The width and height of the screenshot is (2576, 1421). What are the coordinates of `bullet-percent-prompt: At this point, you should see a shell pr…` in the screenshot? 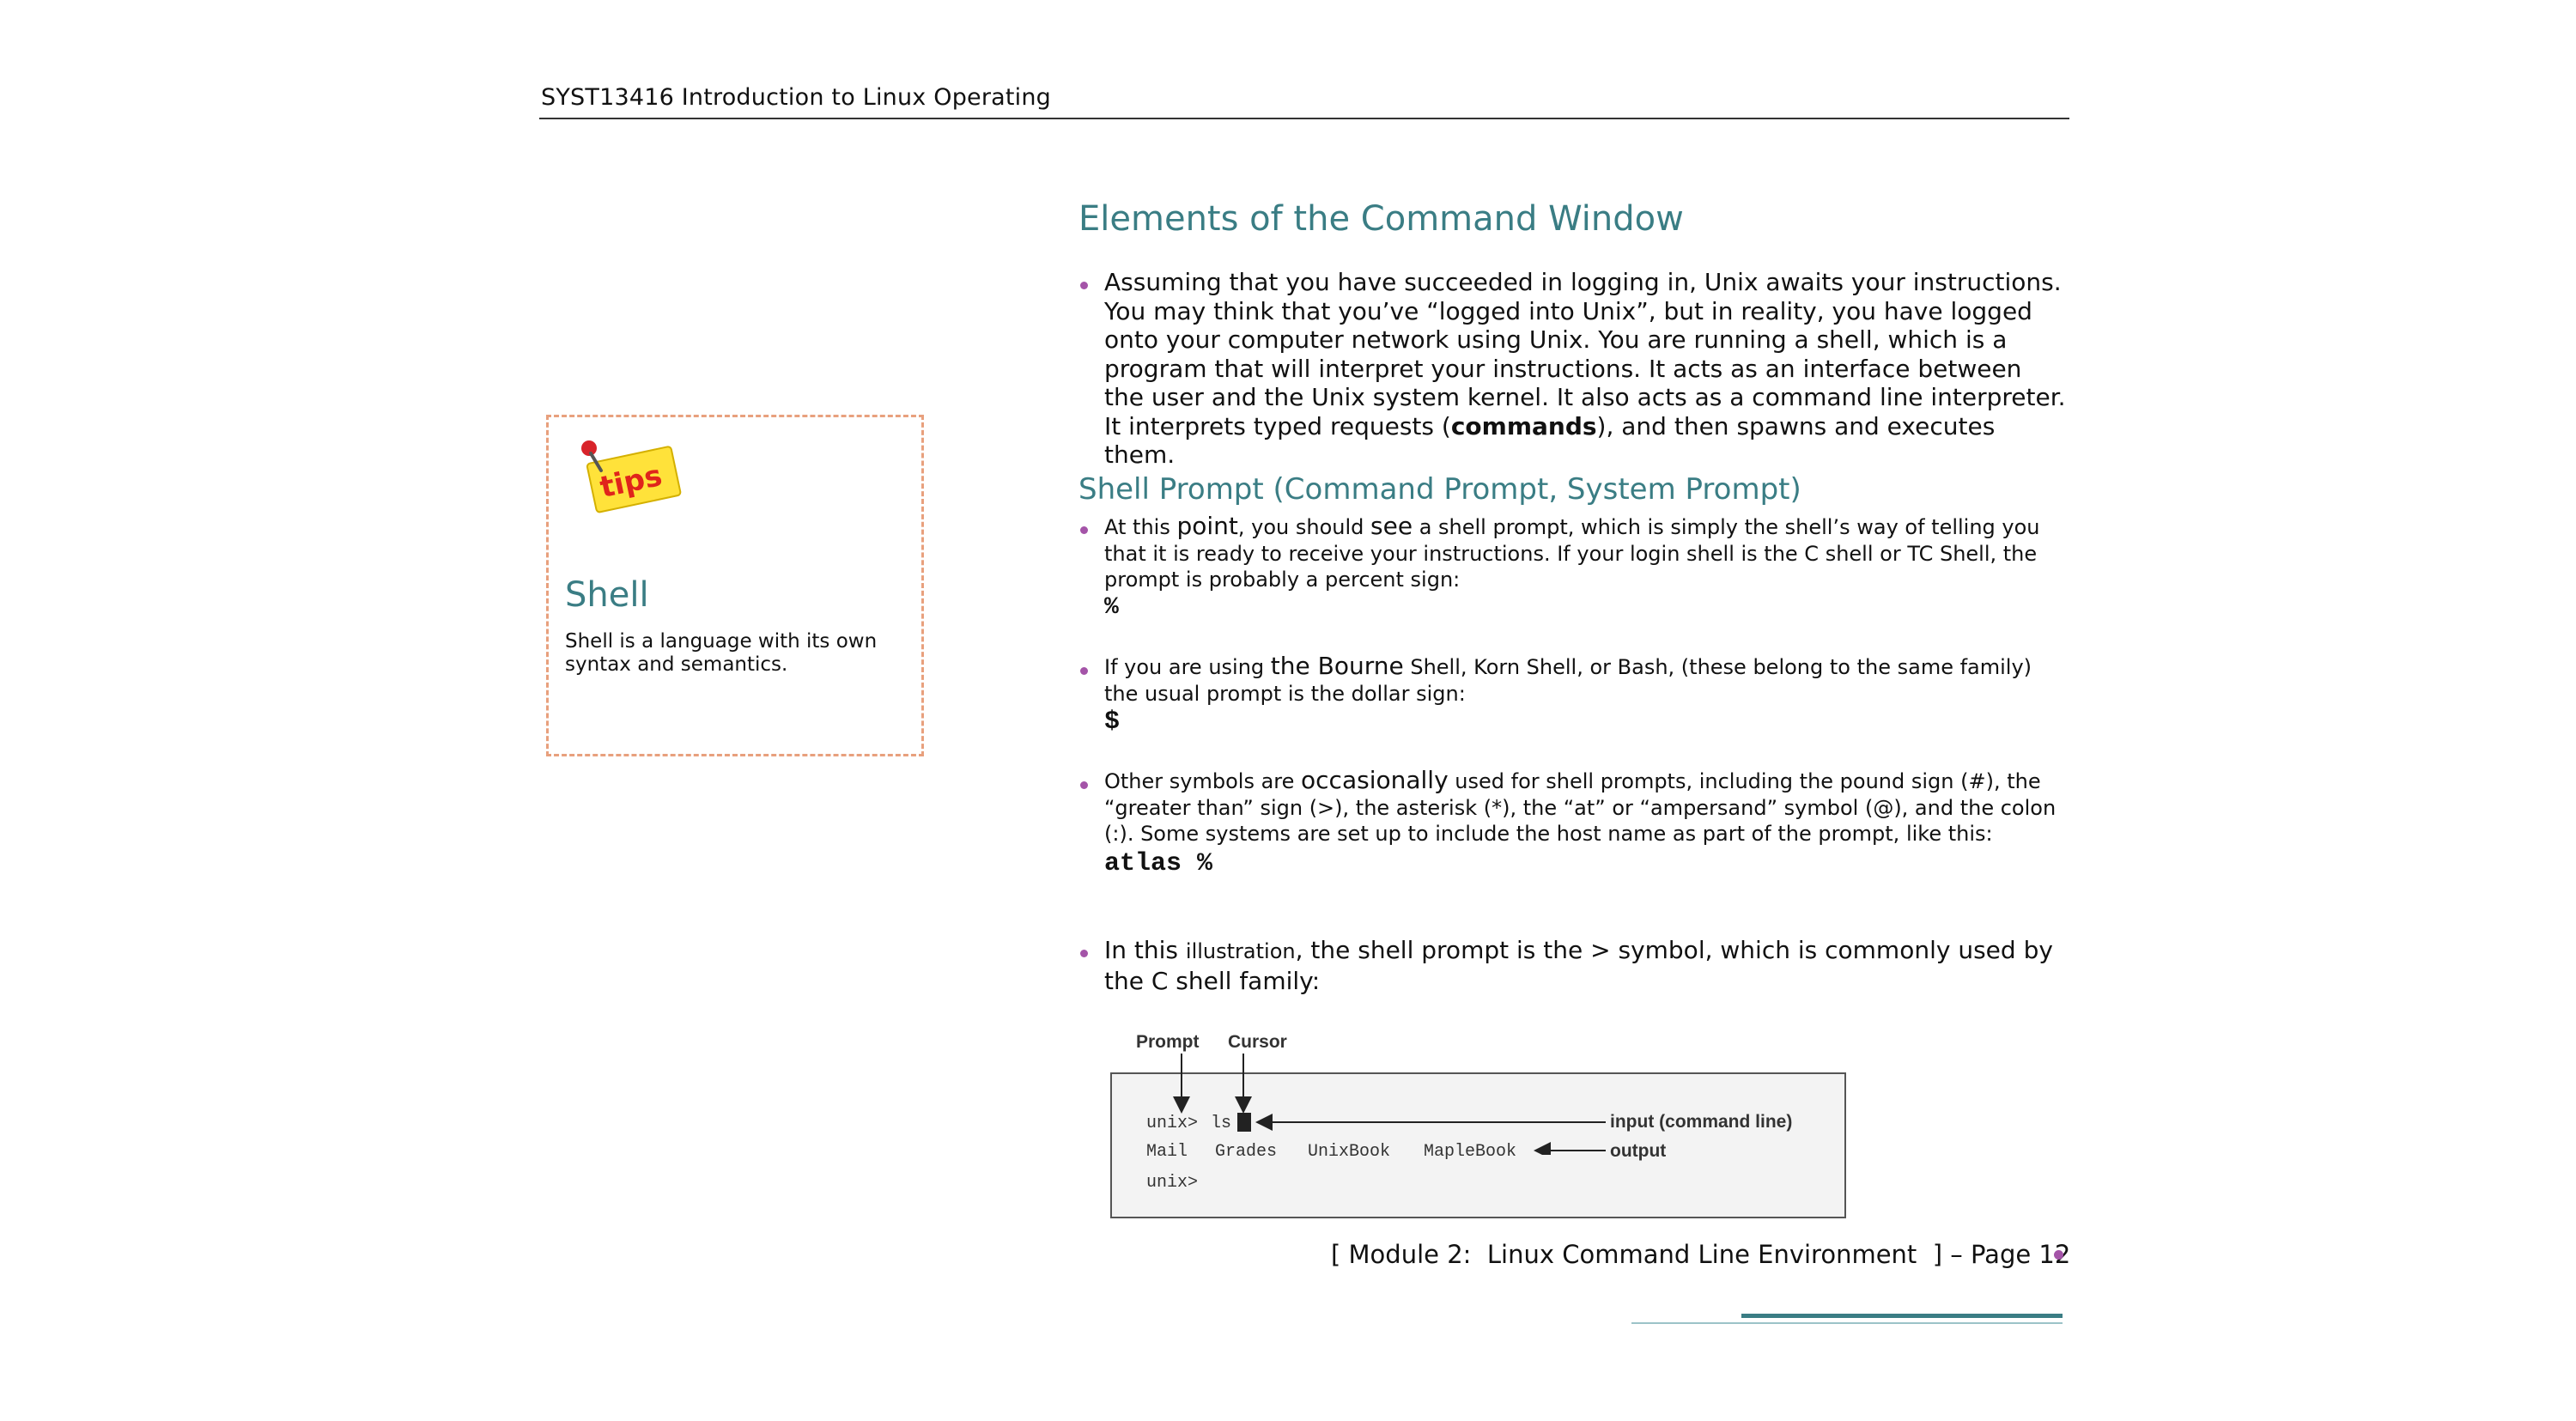 It's located at (1585, 567).